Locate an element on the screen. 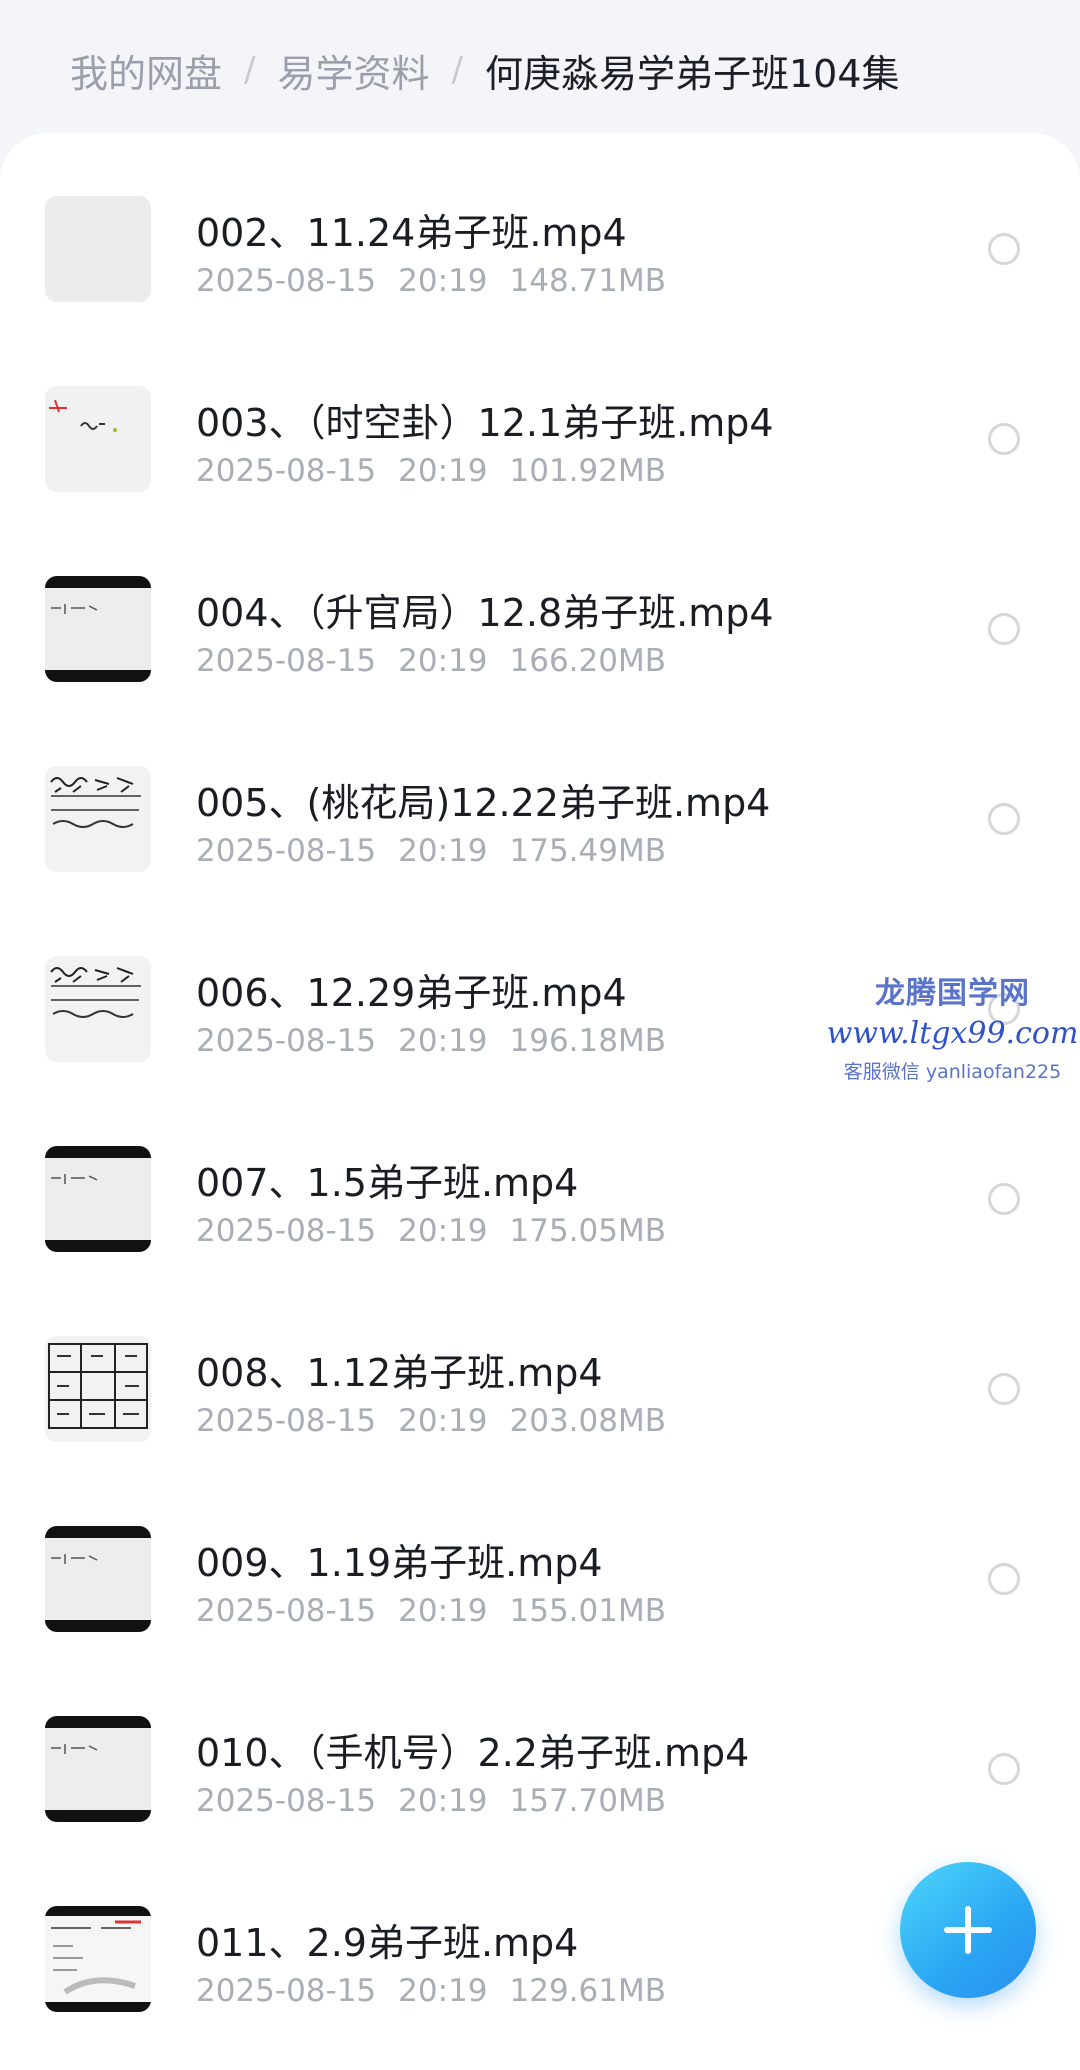  file-size: 175.05MB is located at coordinates (587, 1231).